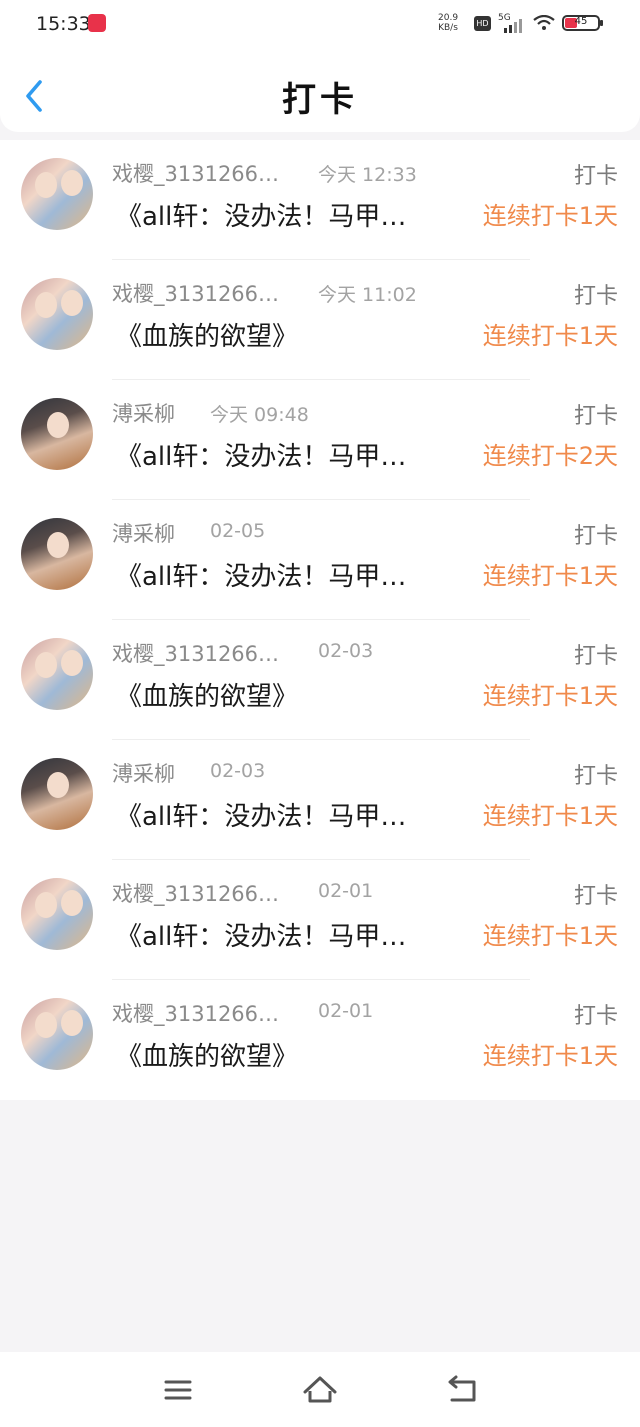  I want to click on status-bar: 15:33 20.9 KB/s HD 5G 45, so click(320, 24).